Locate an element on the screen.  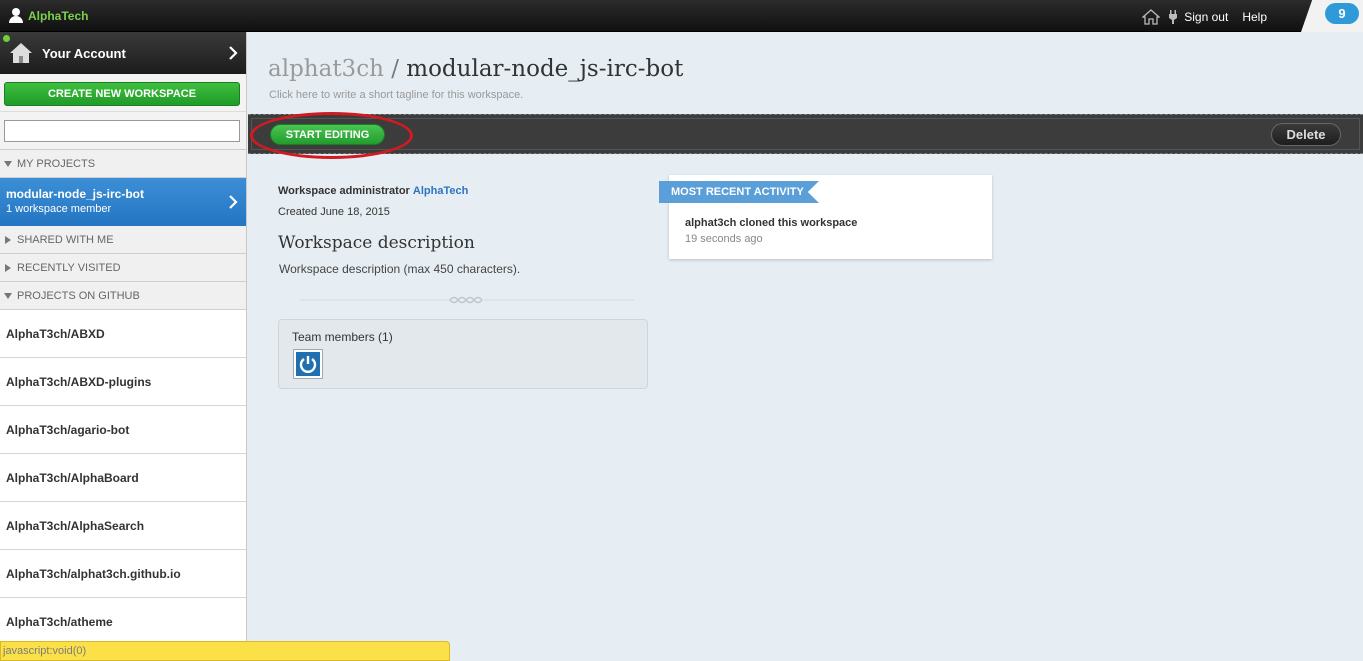
section-label: SHARED WITH ME is located at coordinates (65, 239).